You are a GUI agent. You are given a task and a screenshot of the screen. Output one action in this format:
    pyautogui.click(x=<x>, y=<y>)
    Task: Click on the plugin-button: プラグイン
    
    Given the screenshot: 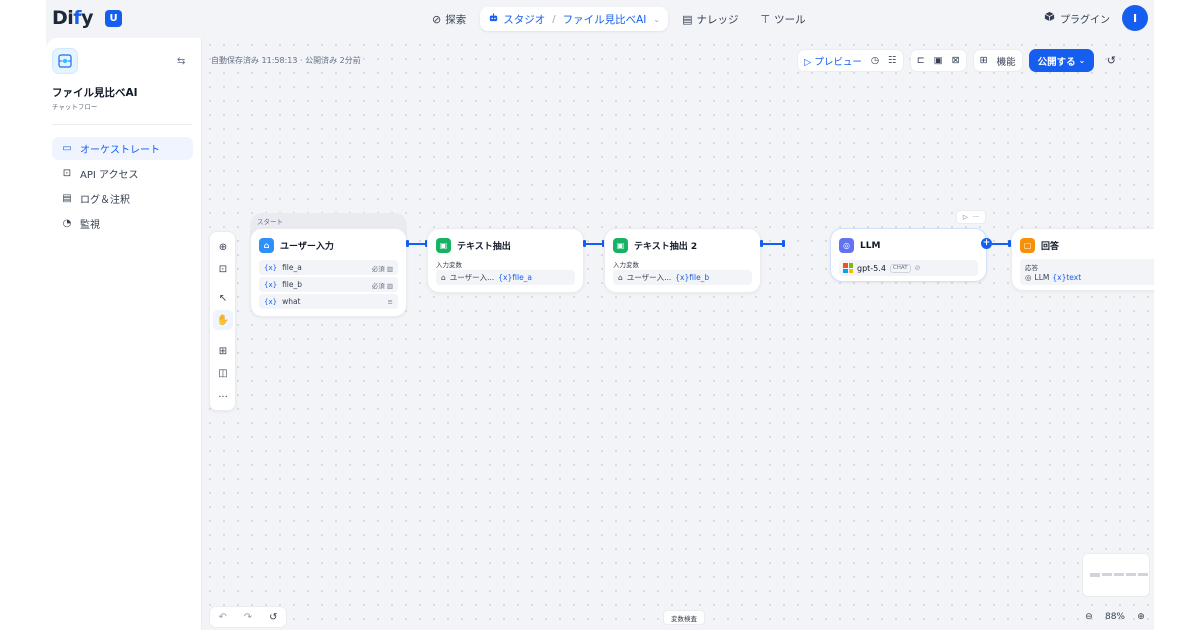 What is the action you would take?
    pyautogui.click(x=1077, y=18)
    